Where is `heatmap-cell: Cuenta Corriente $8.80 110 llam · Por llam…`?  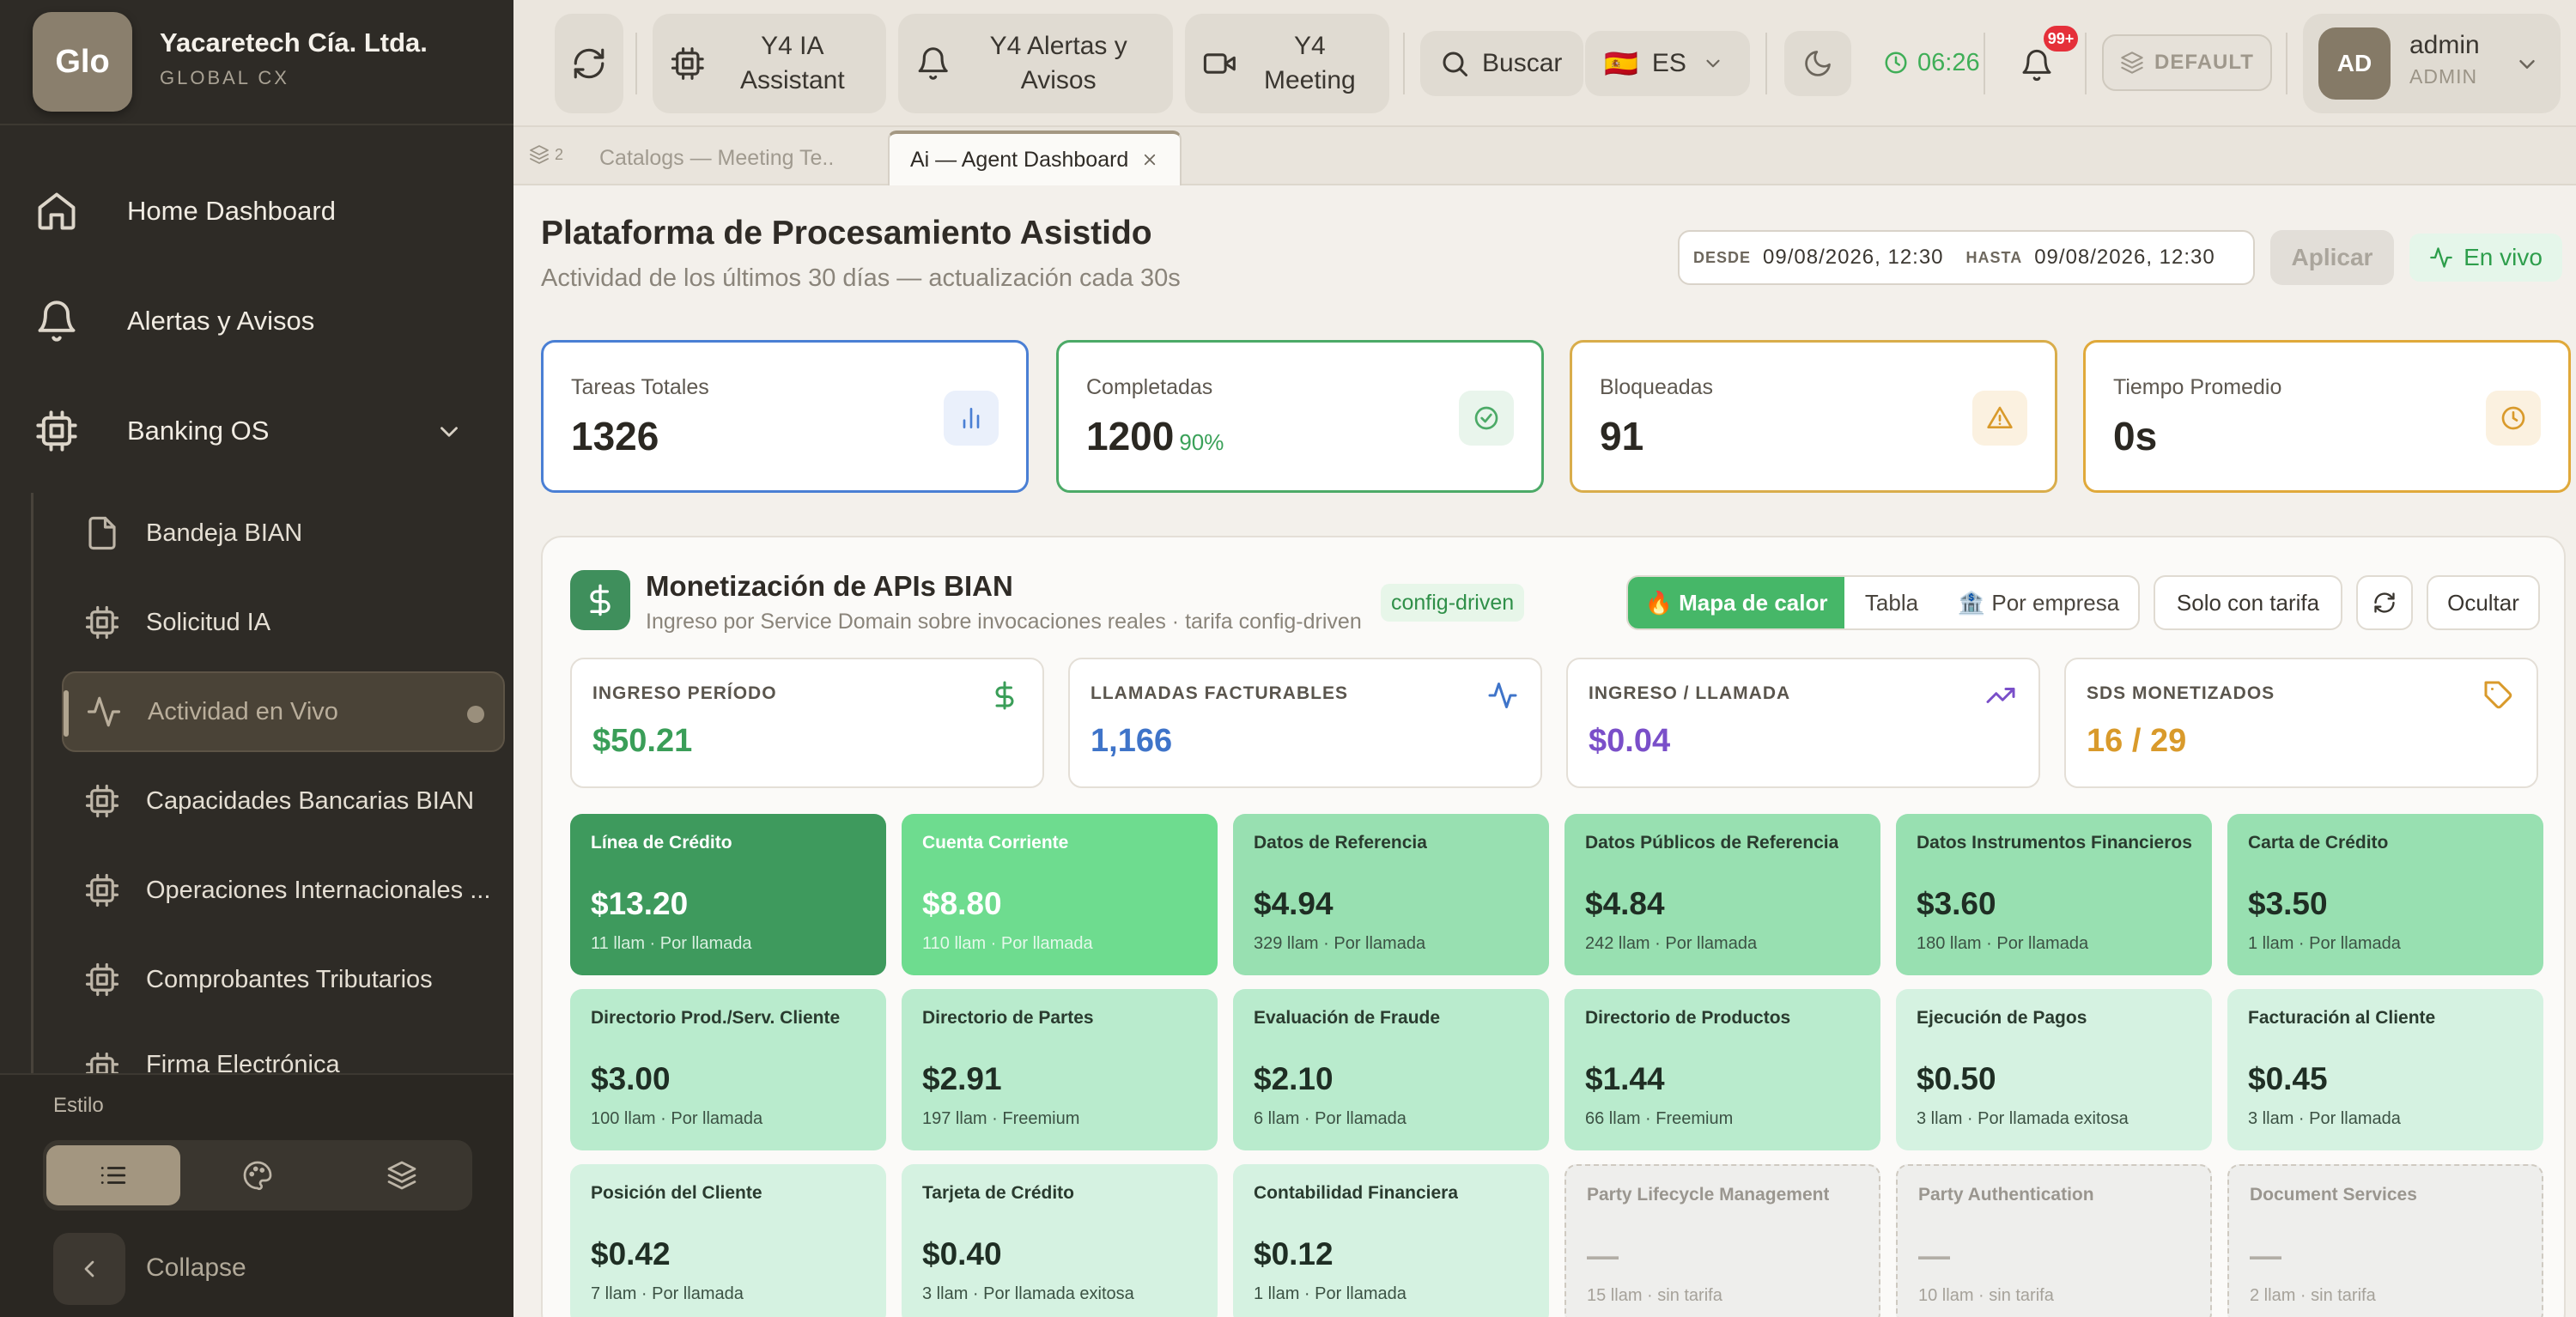
heatmap-cell: Cuenta Corriente $8.80 110 llam · Por llam… is located at coordinates (1060, 894).